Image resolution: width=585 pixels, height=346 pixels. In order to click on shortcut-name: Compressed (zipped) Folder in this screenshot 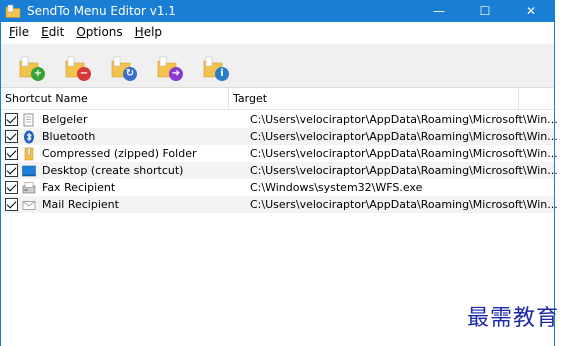, I will do `click(119, 153)`.